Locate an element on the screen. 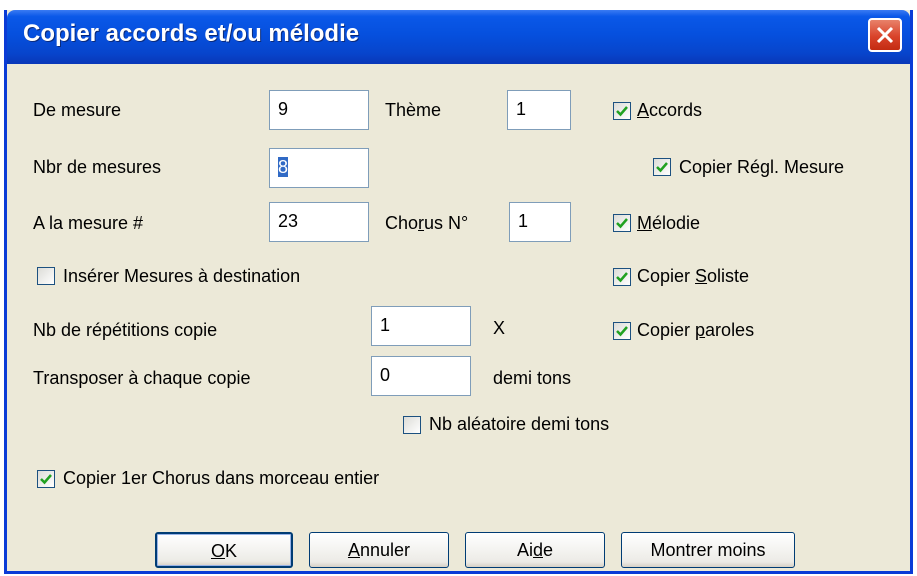  repetitions-label: Nb de répétitions copie is located at coordinates (125, 330).